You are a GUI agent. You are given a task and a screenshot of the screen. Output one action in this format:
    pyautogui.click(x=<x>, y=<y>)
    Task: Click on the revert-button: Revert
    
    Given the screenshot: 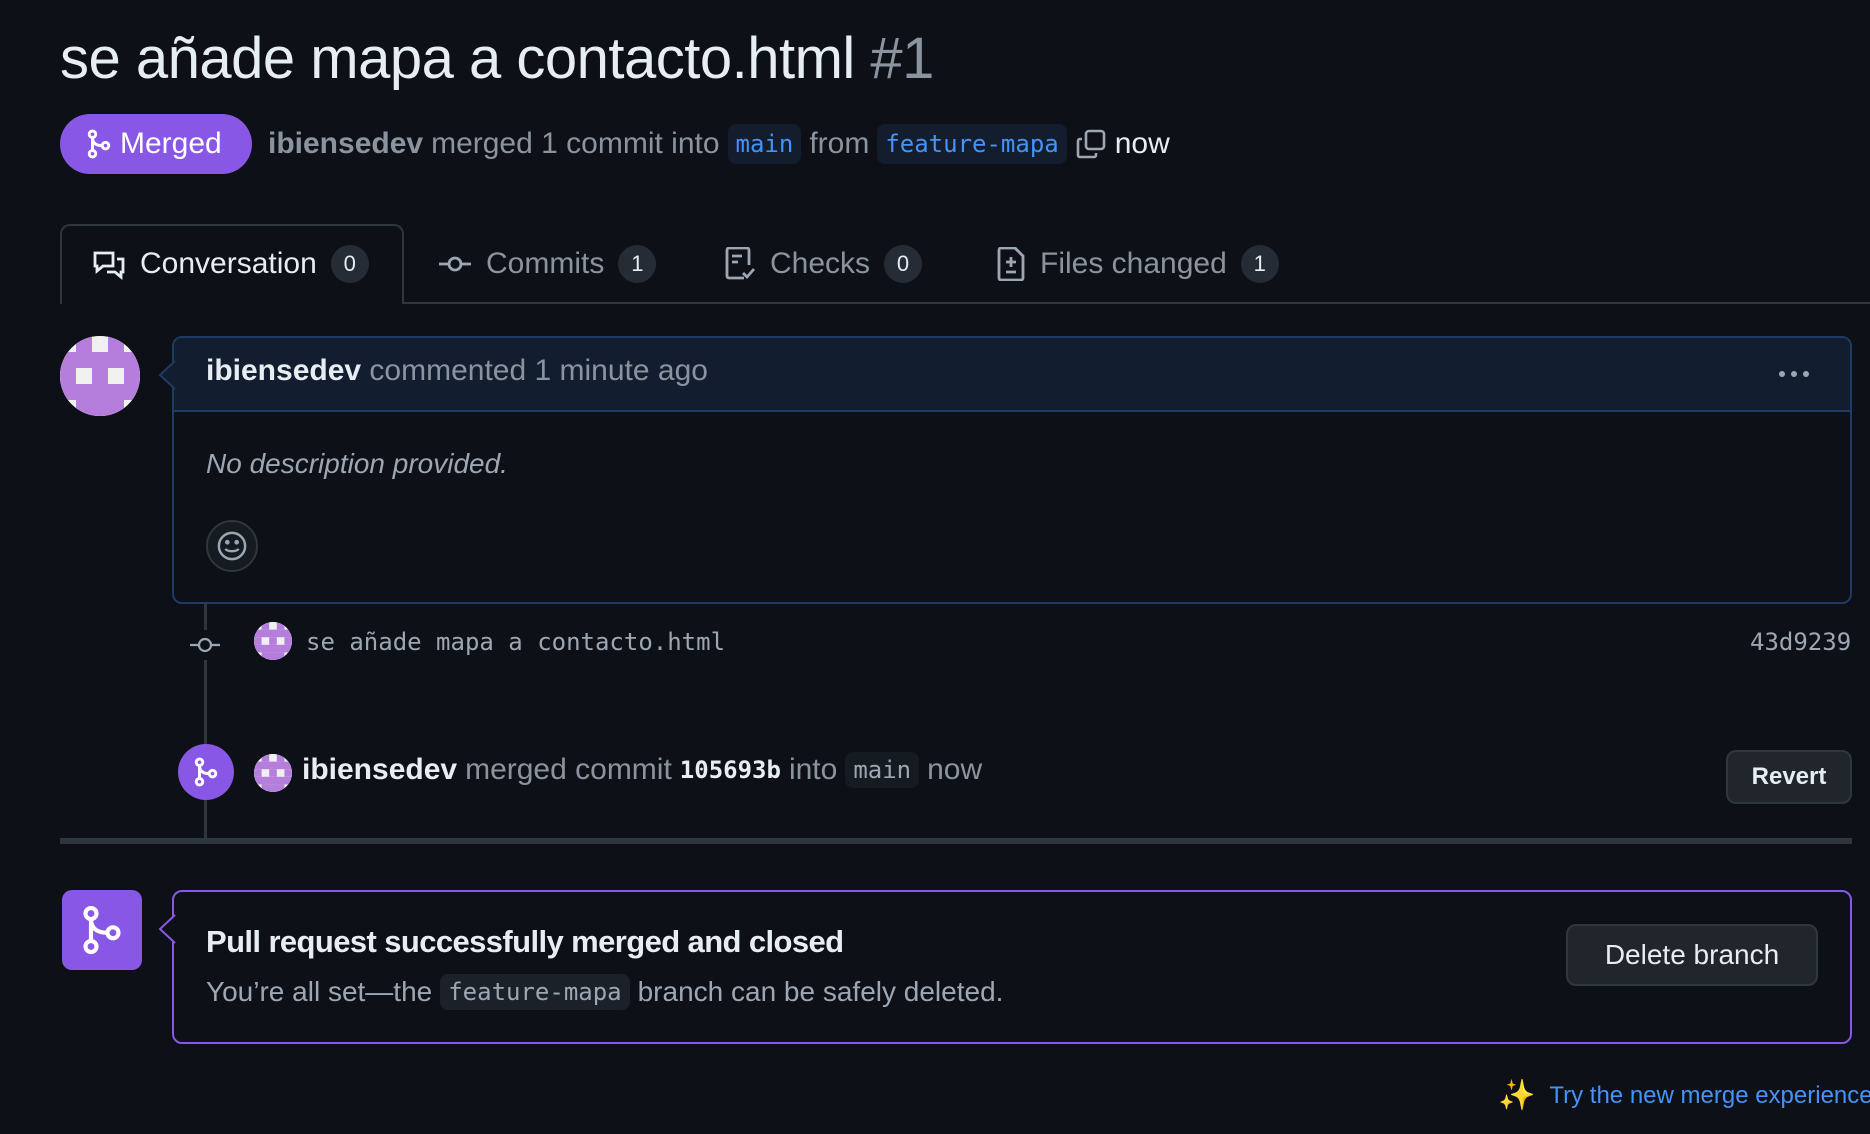 What is the action you would take?
    pyautogui.click(x=1789, y=777)
    